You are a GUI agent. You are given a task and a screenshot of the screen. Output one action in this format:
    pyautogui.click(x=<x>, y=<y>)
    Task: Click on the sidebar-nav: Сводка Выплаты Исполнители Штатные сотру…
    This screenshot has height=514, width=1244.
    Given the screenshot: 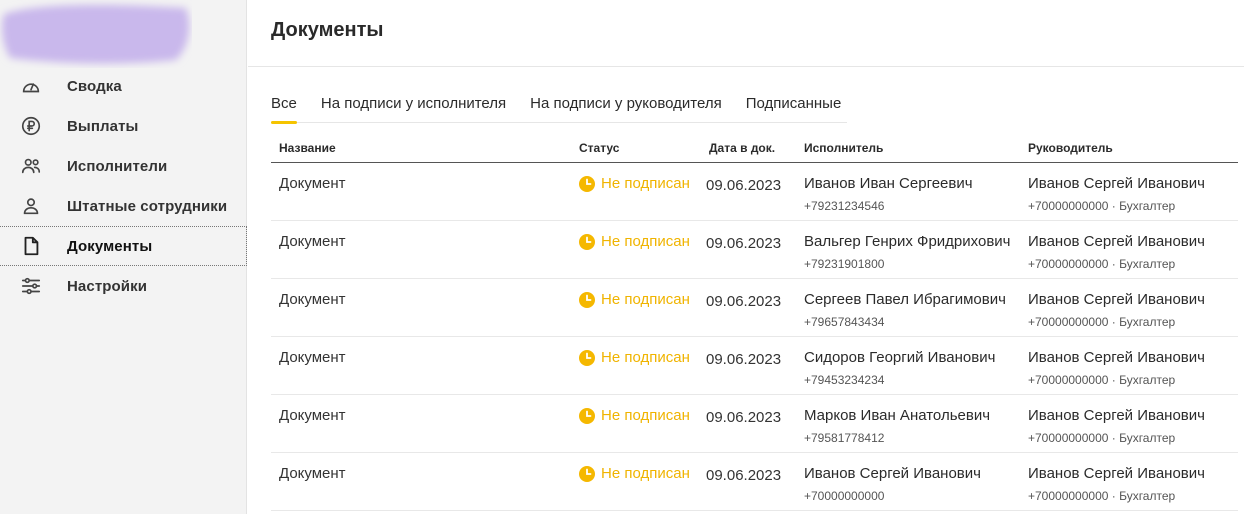 What is the action you would take?
    pyautogui.click(x=123, y=186)
    